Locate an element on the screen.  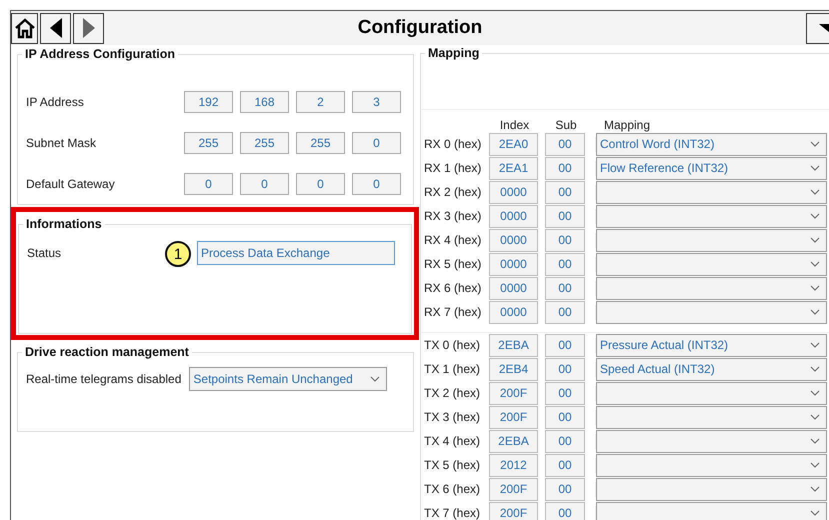
row-label: RX 1 (hex) is located at coordinates (452, 168).